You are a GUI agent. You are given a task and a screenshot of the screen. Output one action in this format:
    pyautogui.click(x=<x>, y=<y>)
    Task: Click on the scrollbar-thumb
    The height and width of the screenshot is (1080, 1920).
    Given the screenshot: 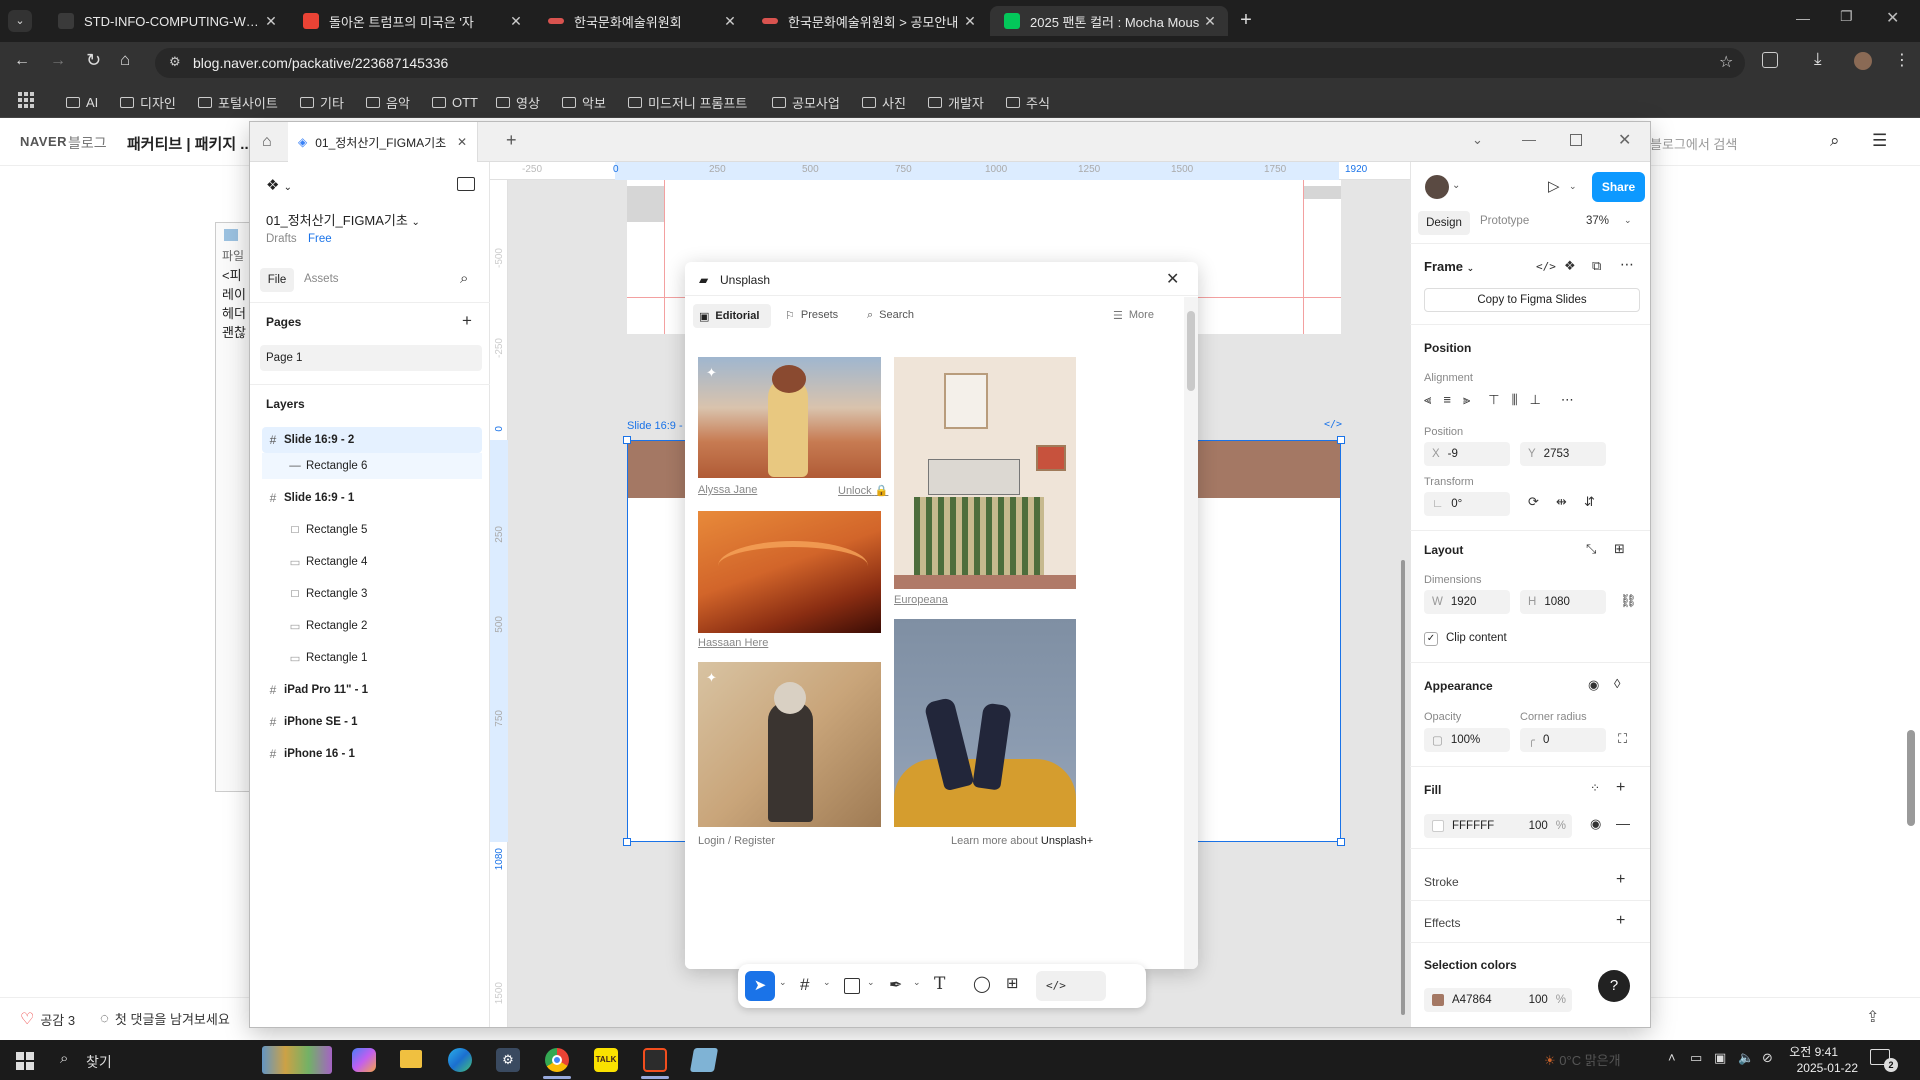 What is the action you would take?
    pyautogui.click(x=1191, y=351)
    